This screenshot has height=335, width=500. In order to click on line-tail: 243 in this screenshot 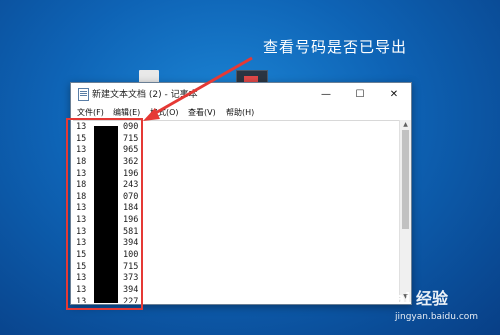, I will do `click(131, 185)`.